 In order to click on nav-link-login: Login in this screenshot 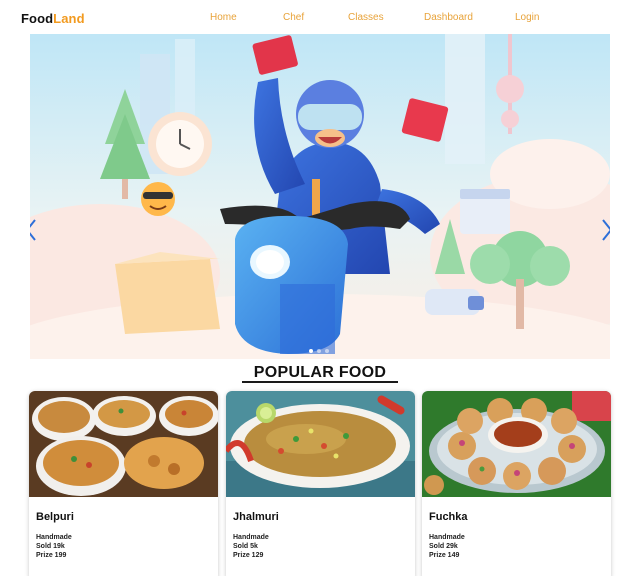, I will do `click(527, 17)`.